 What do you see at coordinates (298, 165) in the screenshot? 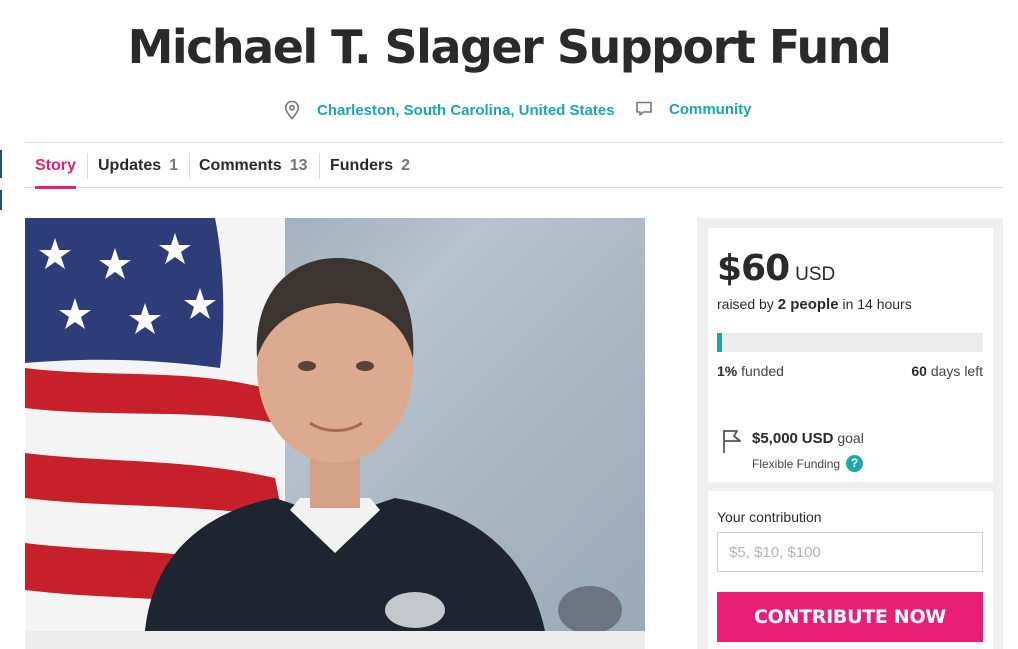
I see `tab-comments-count: 13` at bounding box center [298, 165].